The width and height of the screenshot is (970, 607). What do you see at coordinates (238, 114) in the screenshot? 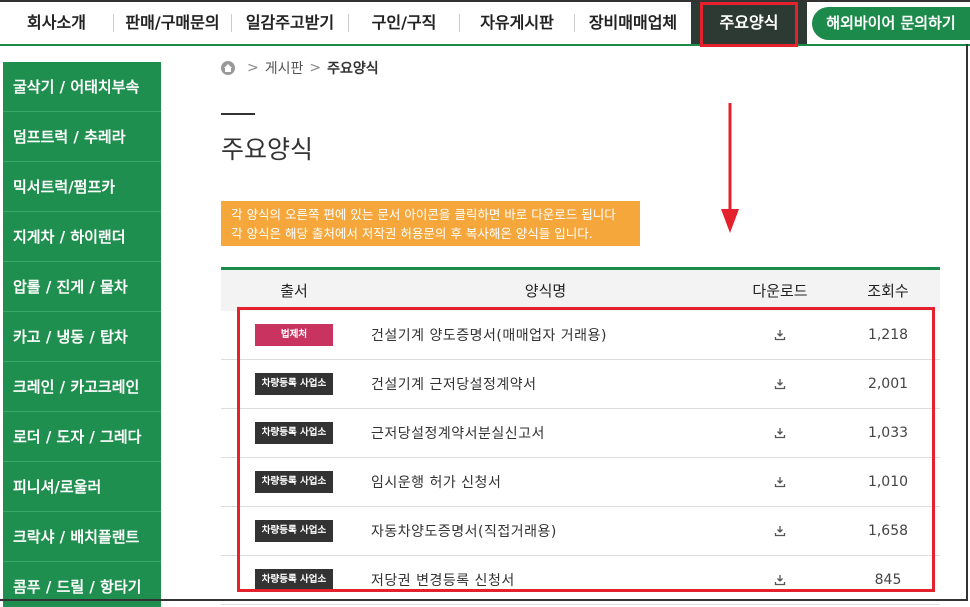
I see `title-accent-line` at bounding box center [238, 114].